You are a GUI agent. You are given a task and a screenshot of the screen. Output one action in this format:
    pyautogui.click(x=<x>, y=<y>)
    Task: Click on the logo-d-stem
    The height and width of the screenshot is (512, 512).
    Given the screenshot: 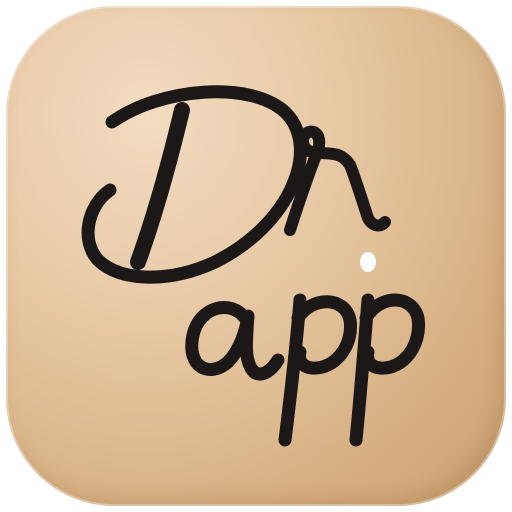 What is the action you would take?
    pyautogui.click(x=160, y=186)
    